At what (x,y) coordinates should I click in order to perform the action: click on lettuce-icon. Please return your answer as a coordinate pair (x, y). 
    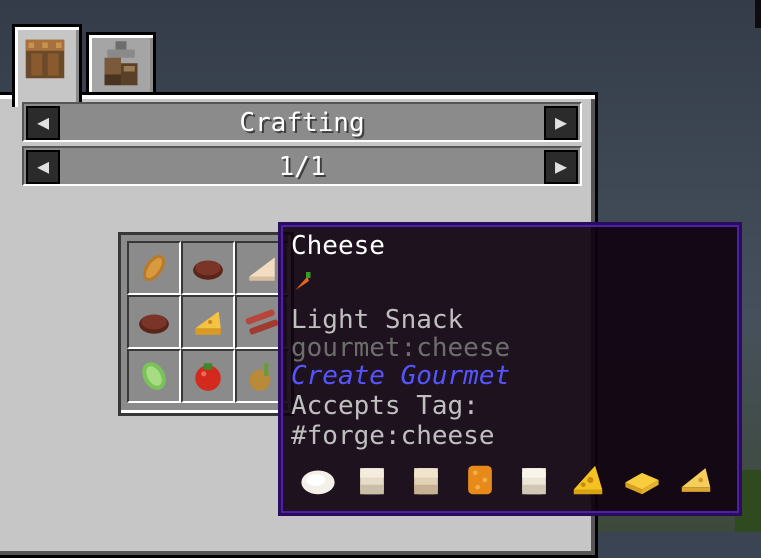
    Looking at the image, I should click on (154, 376).